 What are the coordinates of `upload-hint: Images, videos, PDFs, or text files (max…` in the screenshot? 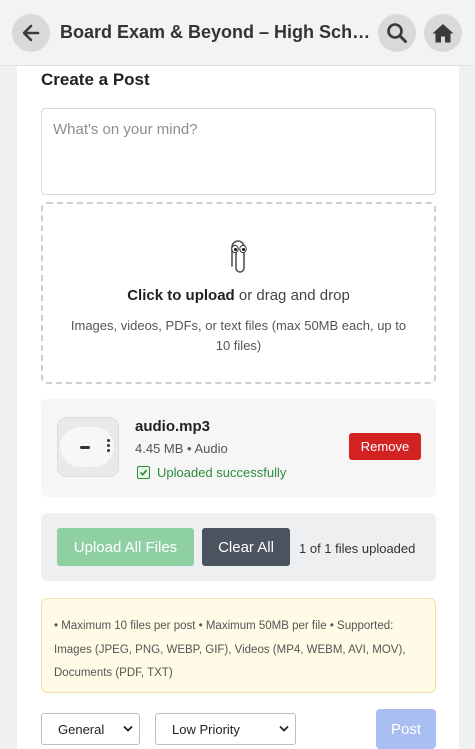 It's located at (238, 335).